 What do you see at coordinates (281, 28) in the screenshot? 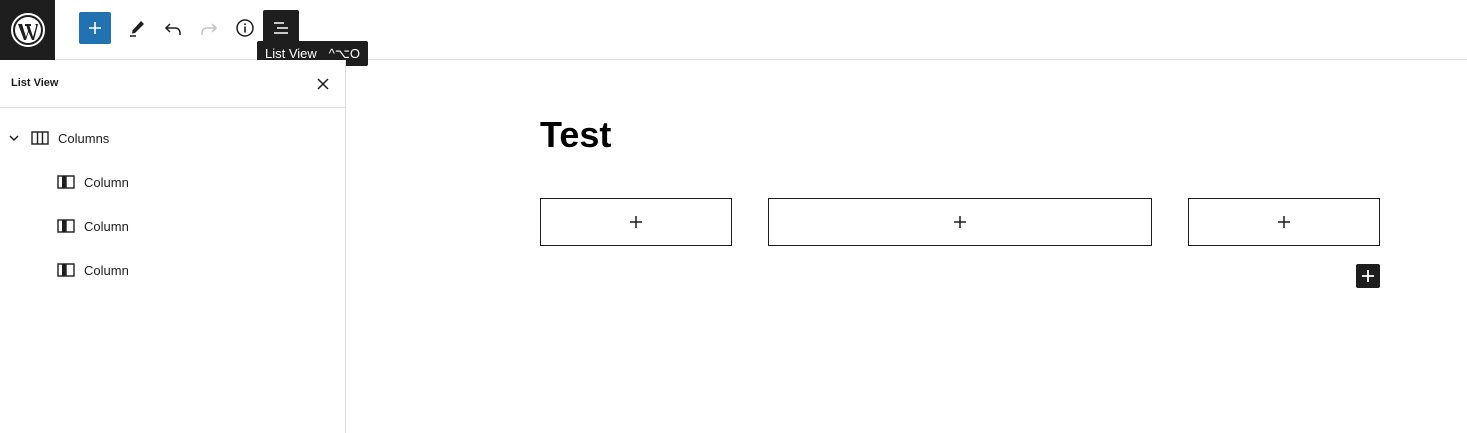
I see `list-view-icon` at bounding box center [281, 28].